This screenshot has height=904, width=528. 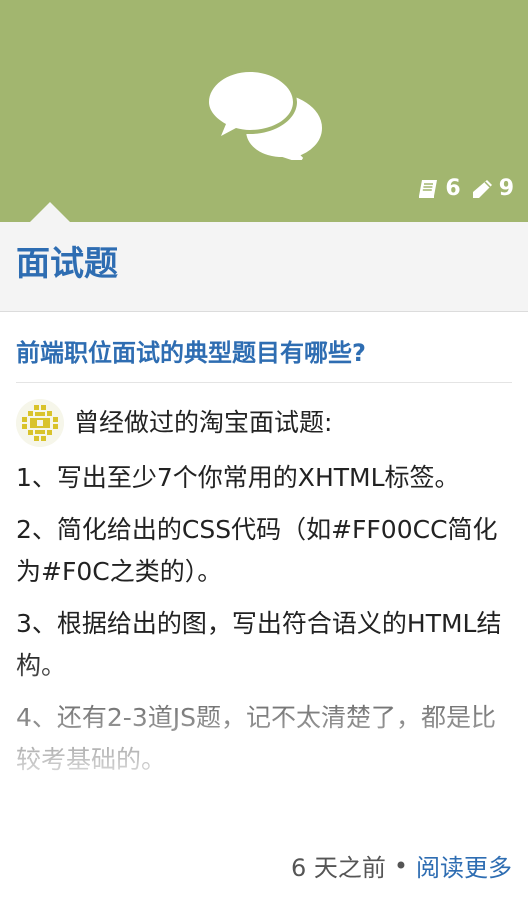 What do you see at coordinates (50, 212) in the screenshot?
I see `banner-pointer` at bounding box center [50, 212].